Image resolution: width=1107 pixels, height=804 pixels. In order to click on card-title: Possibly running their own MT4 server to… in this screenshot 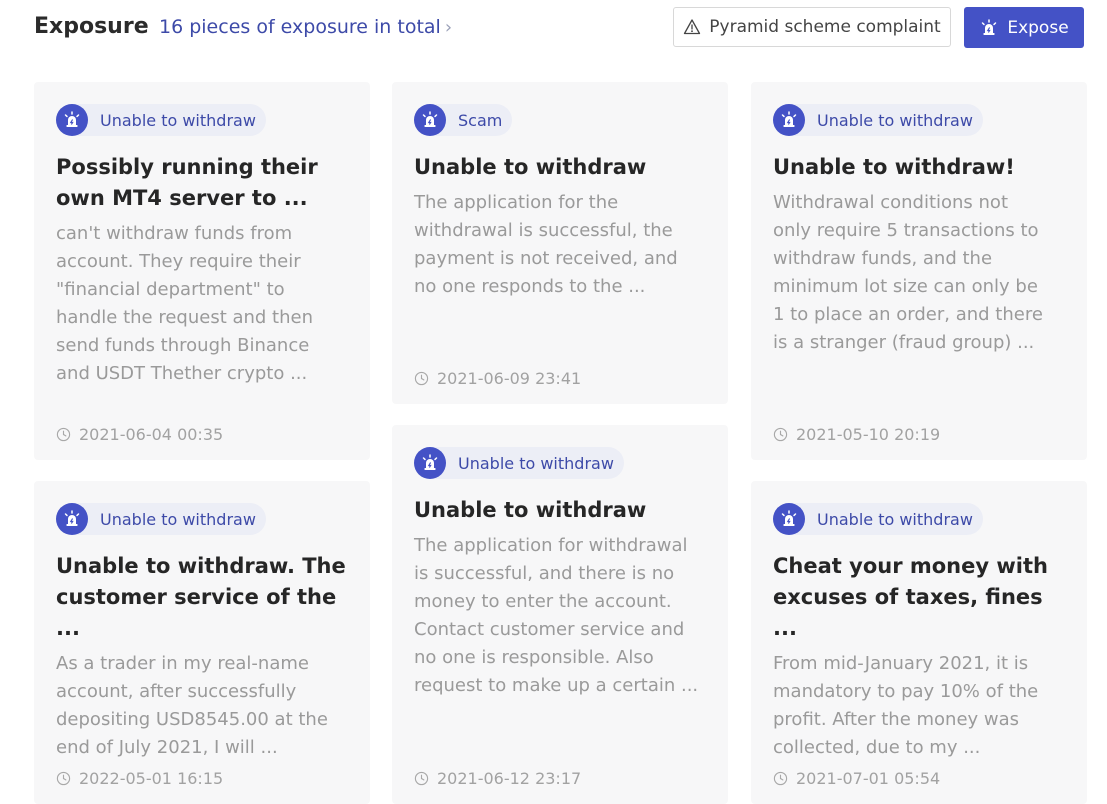, I will do `click(202, 183)`.